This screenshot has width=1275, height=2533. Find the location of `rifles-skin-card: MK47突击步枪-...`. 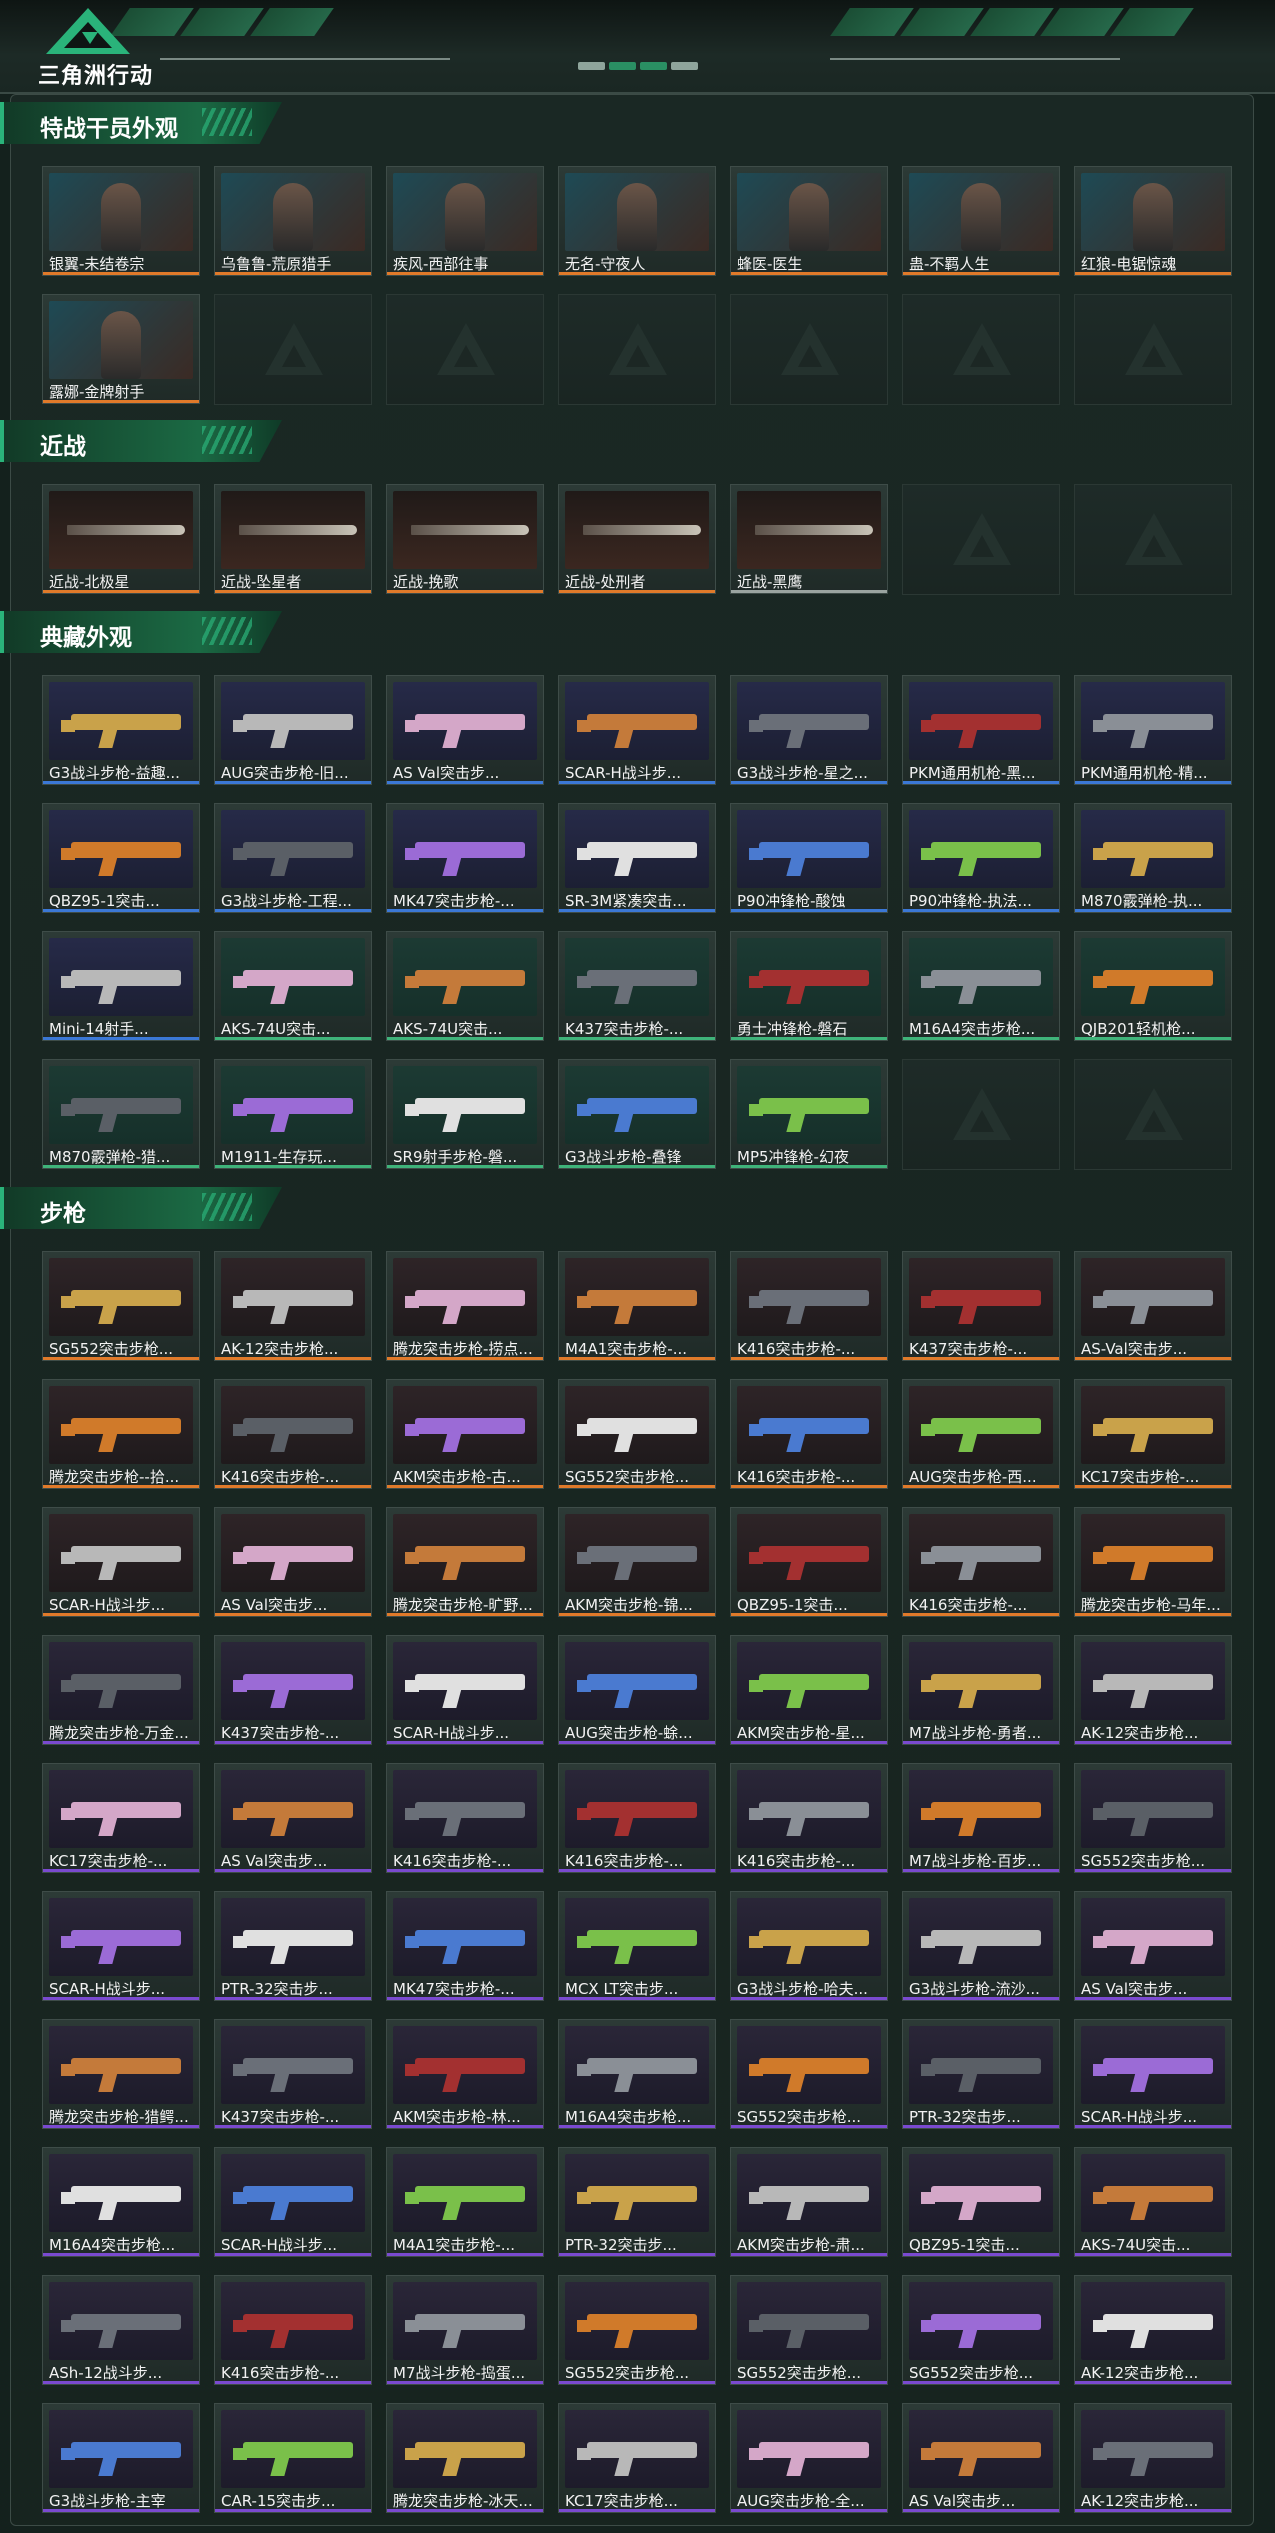

rifles-skin-card: MK47突击步枪-... is located at coordinates (465, 1946).